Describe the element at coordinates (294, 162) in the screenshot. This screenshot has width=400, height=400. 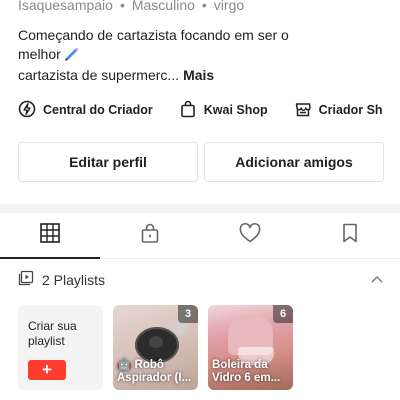
I see `add-friends-button: Adicionar amigos` at that location.